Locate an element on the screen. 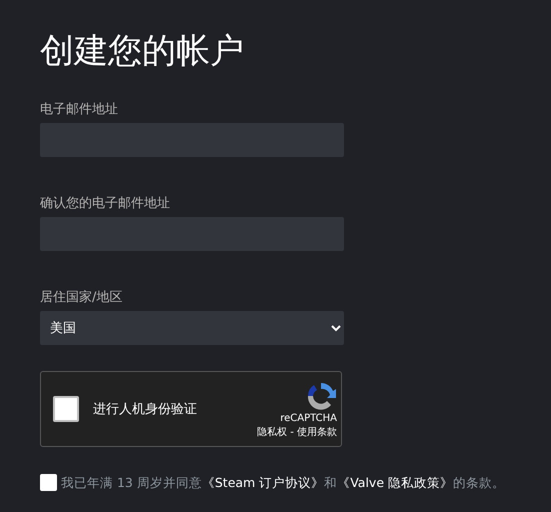 Image resolution: width=551 pixels, height=512 pixels. agreement-checkbox is located at coordinates (48, 482).